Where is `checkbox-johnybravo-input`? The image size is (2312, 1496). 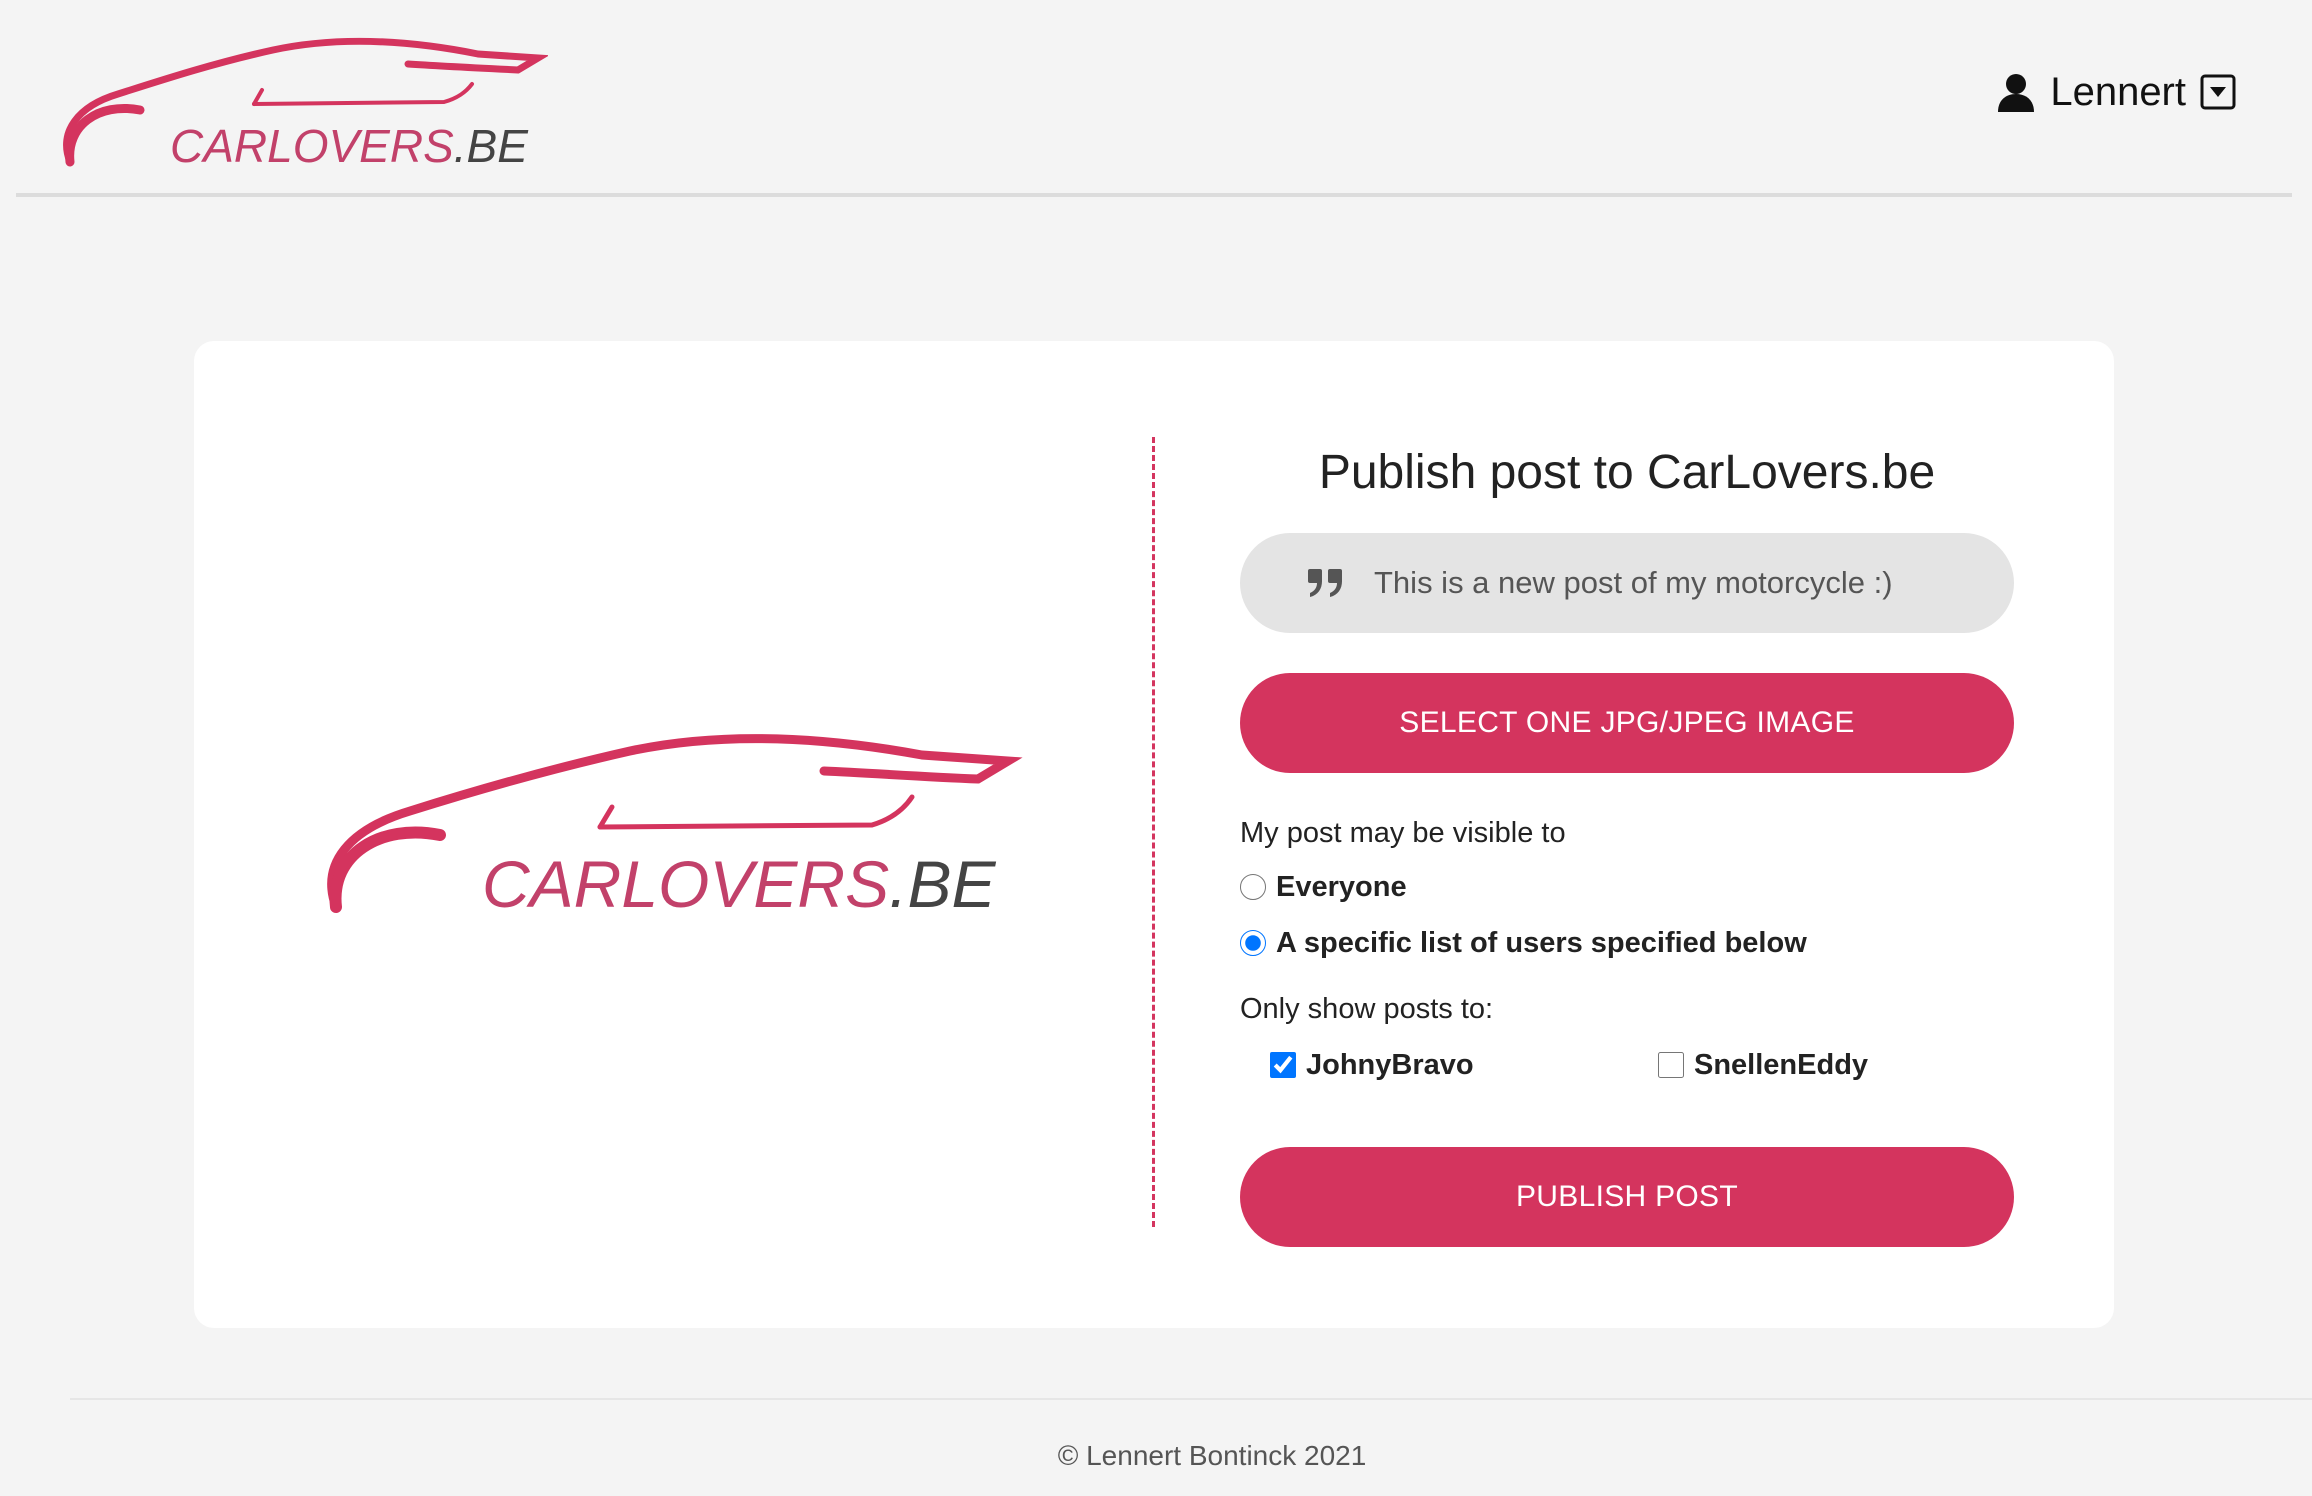 checkbox-johnybravo-input is located at coordinates (1283, 1065).